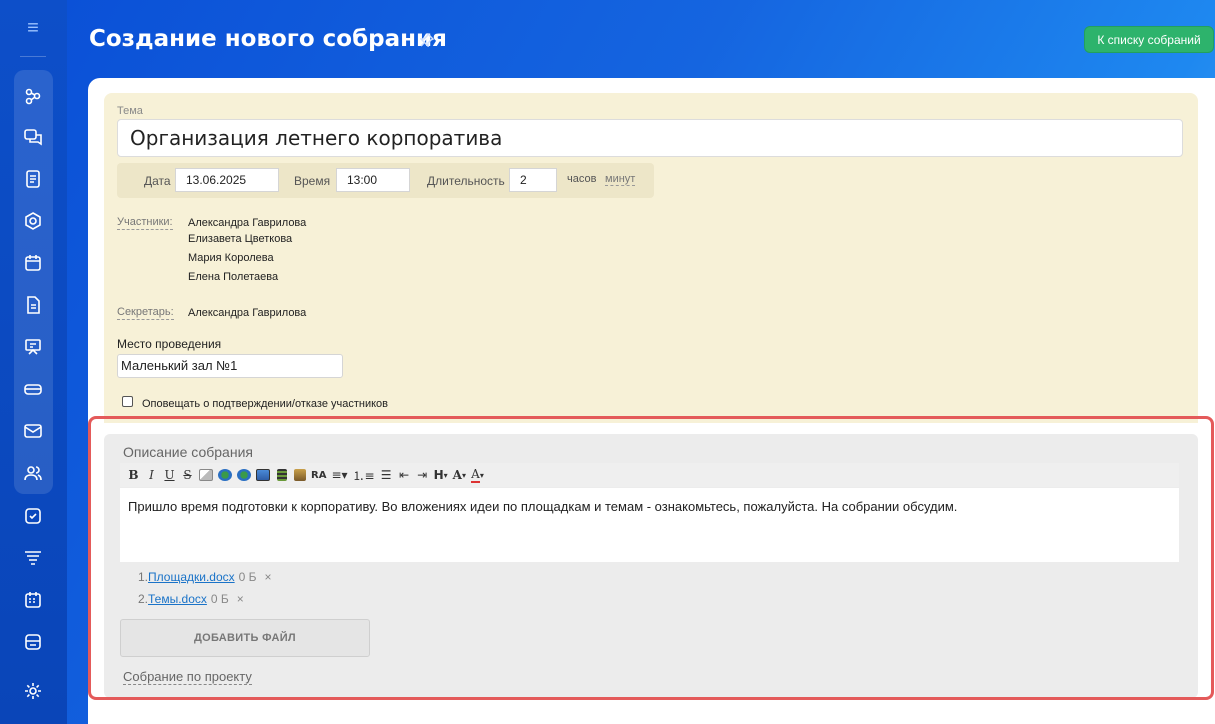 This screenshot has width=1215, height=724. I want to click on date-input: 13.06.2025, so click(227, 180).